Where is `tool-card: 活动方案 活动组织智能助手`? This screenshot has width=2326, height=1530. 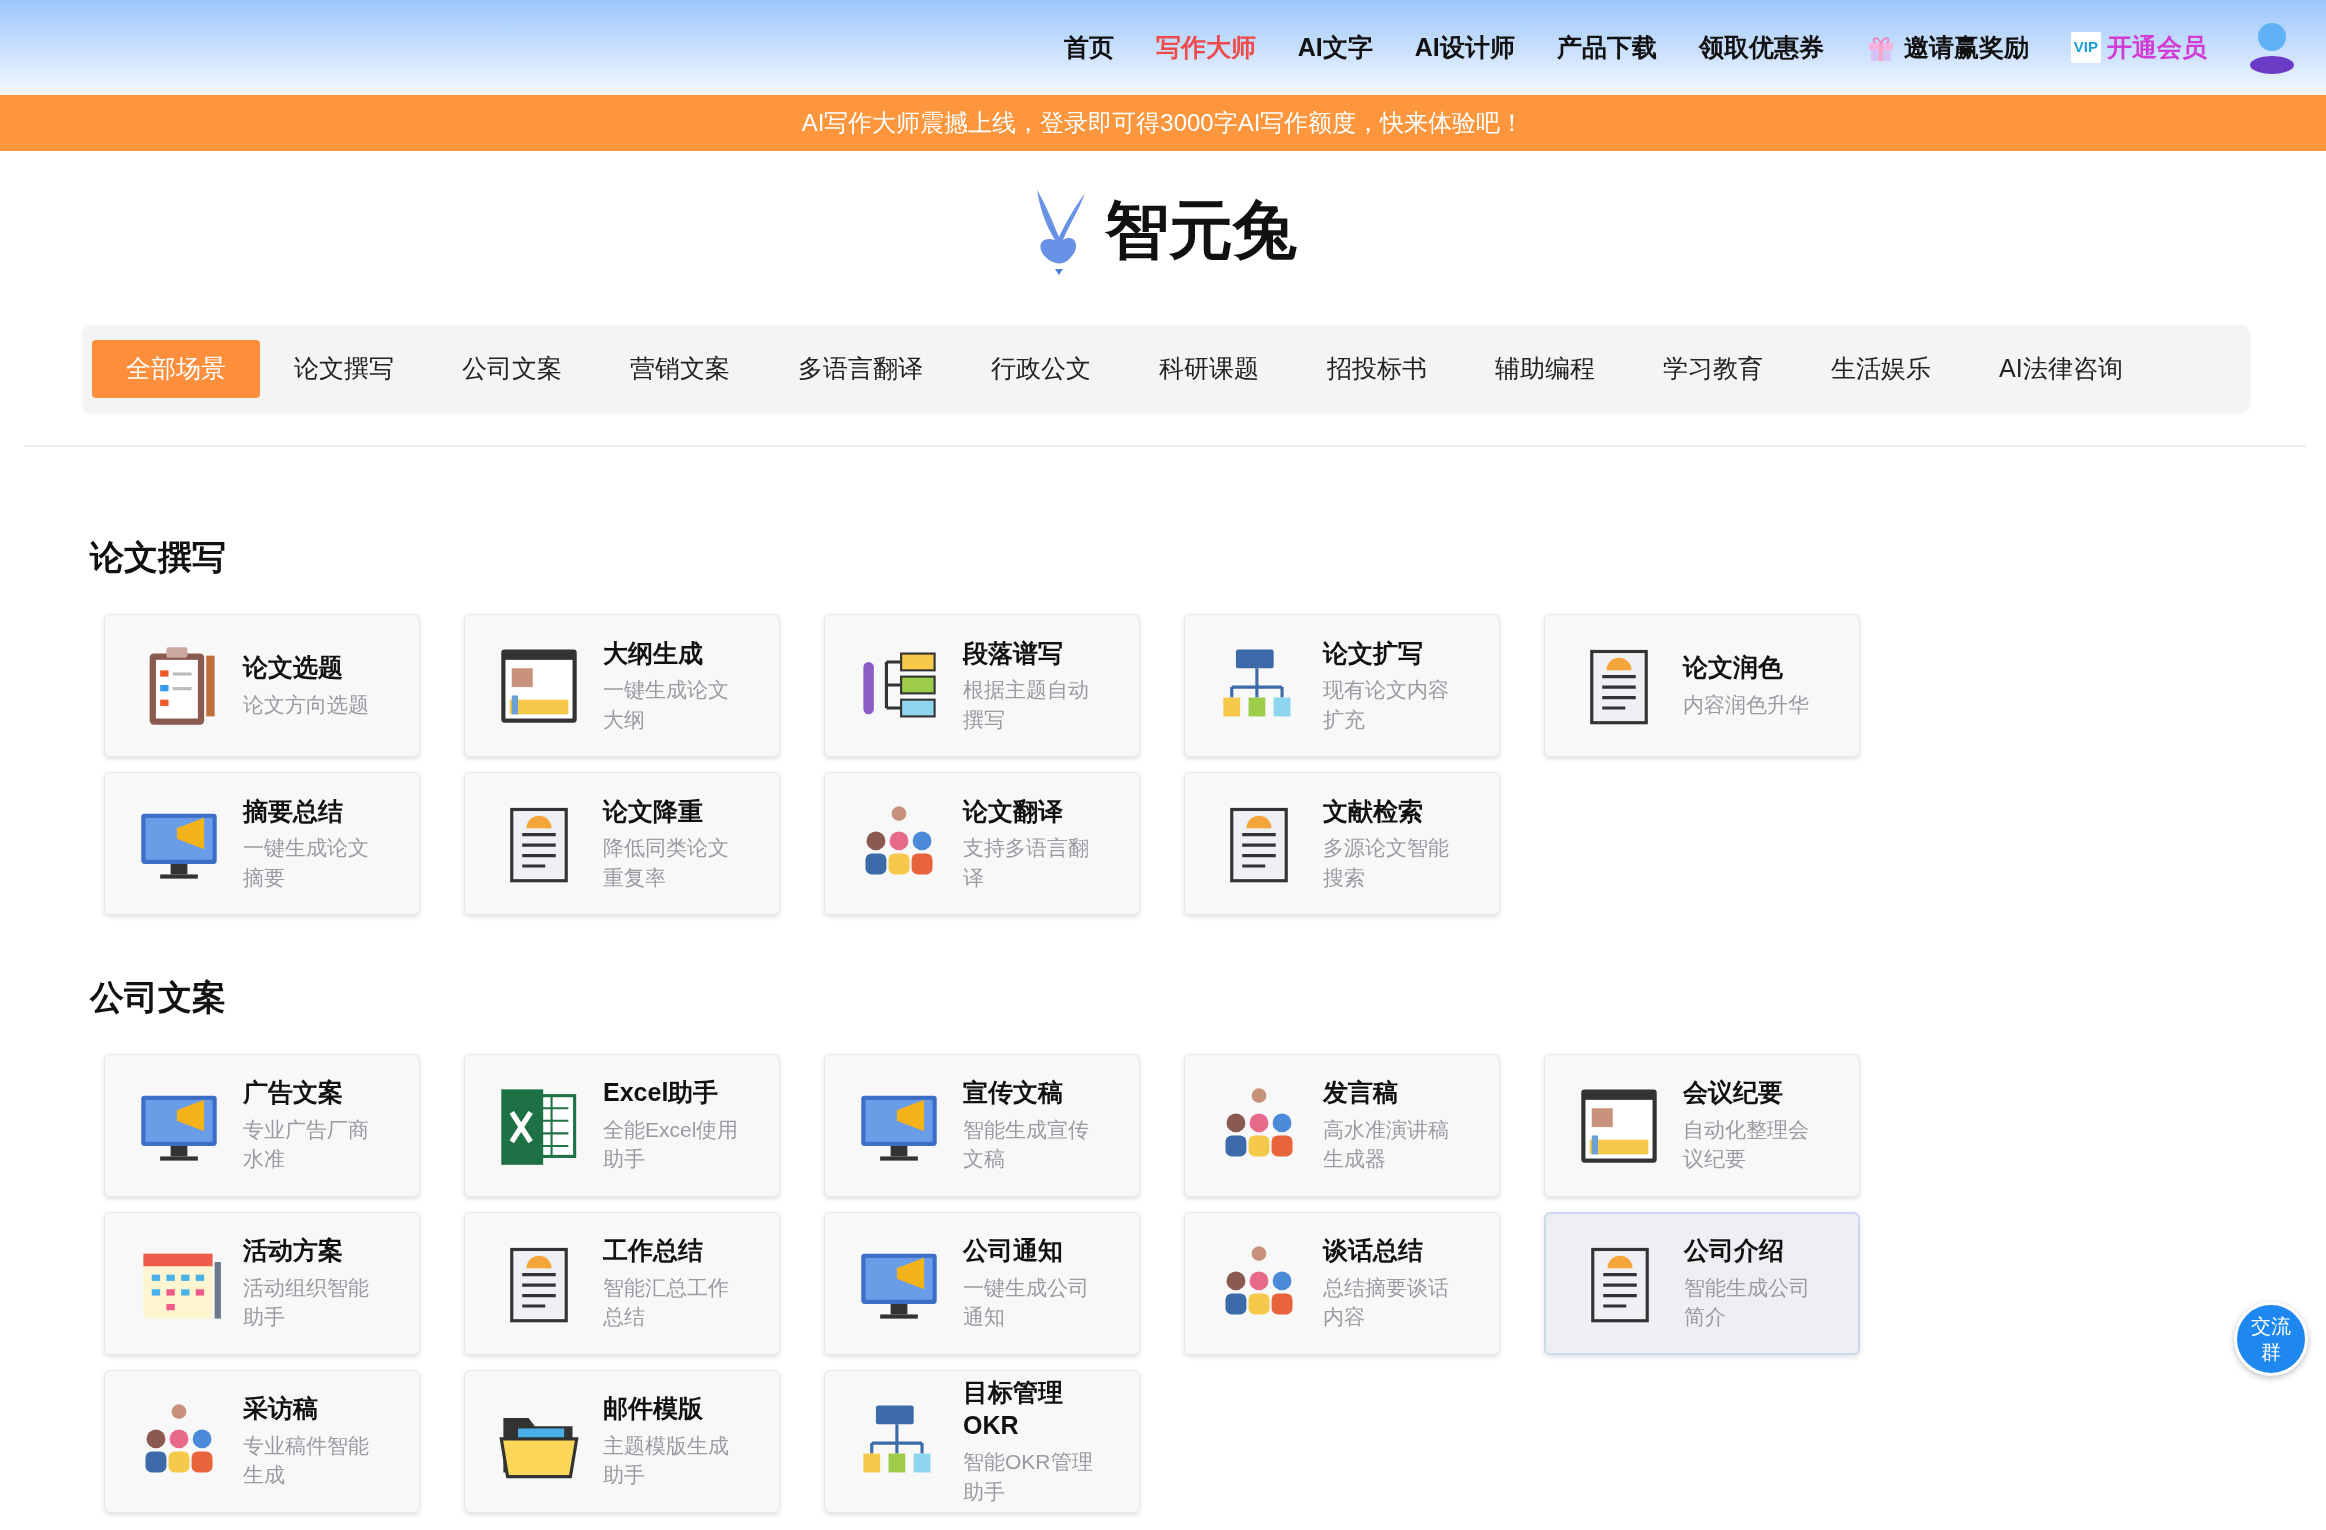
tool-card: 活动方案 活动组织智能助手 is located at coordinates (262, 1283).